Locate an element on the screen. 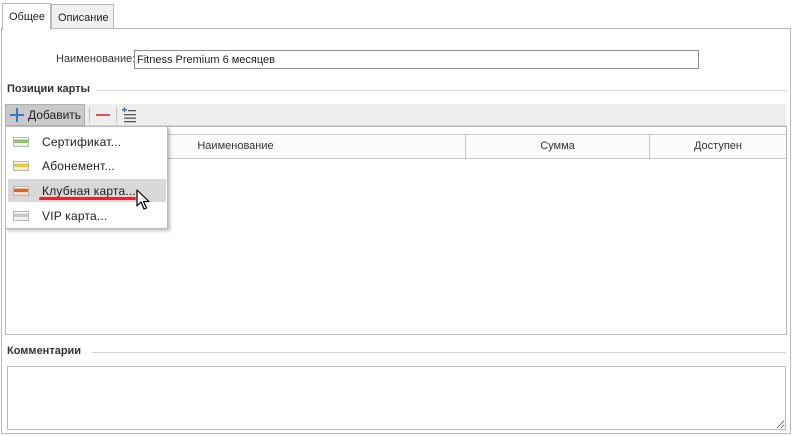  yellow-card-icon is located at coordinates (21, 165).